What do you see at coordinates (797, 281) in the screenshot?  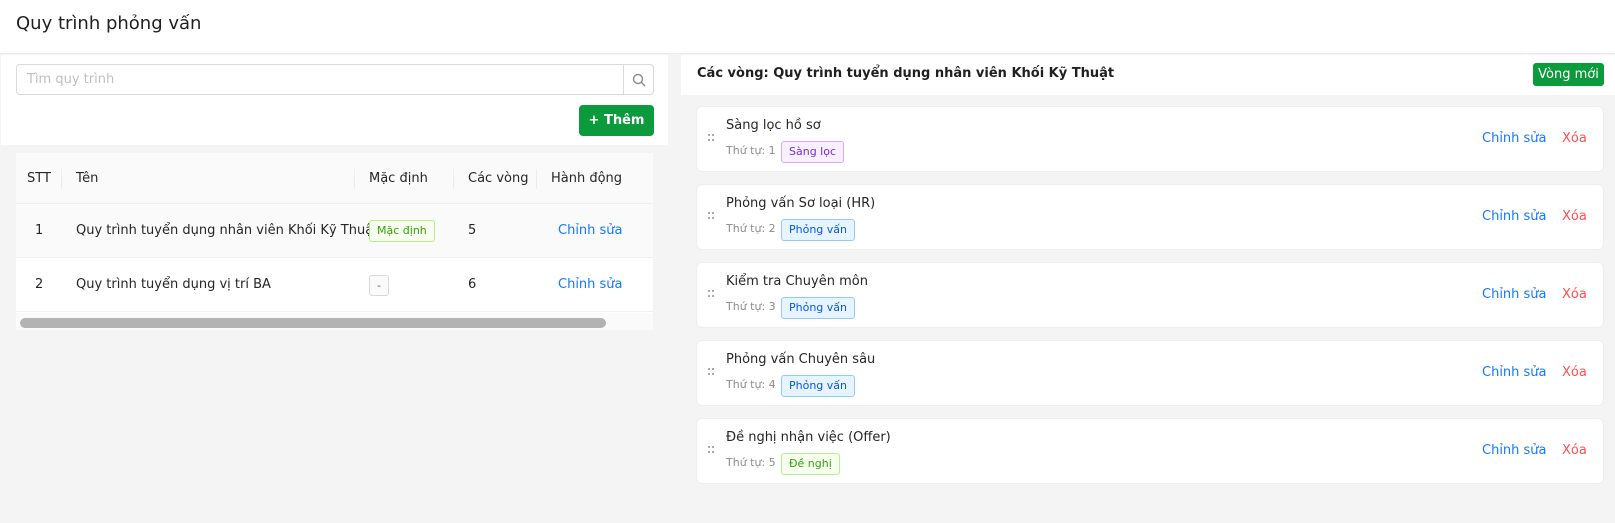 I see `round-name: Kiểm tra Chuyên môn` at bounding box center [797, 281].